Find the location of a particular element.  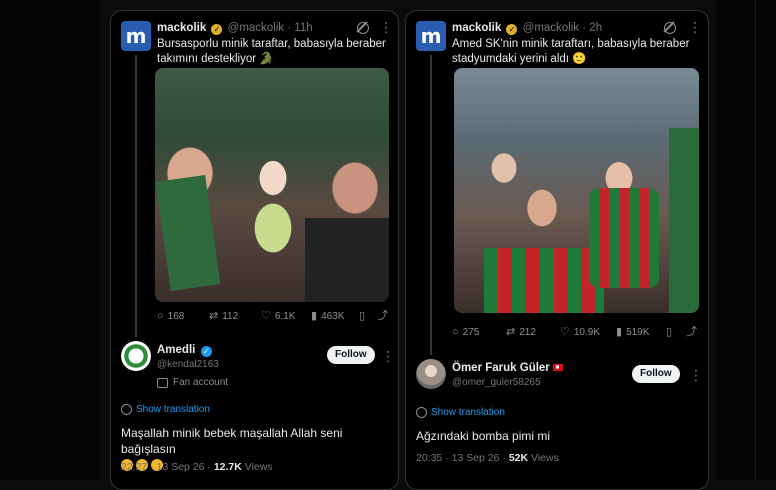

fan-account-icon is located at coordinates (162, 382).